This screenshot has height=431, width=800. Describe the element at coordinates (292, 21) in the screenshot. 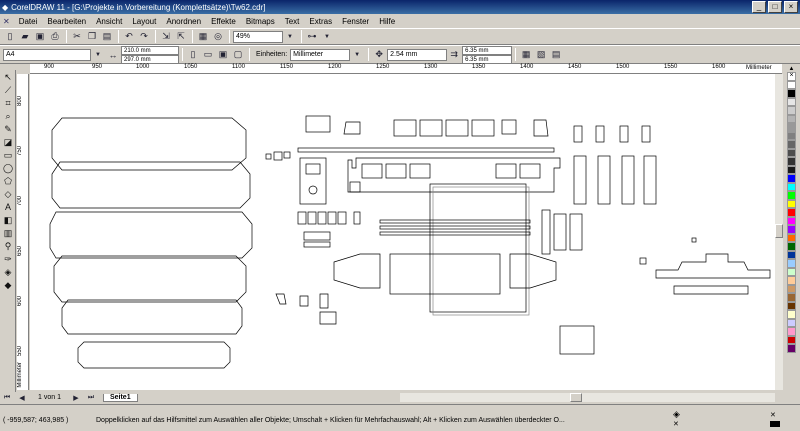

I see `menu-text: Text` at that location.